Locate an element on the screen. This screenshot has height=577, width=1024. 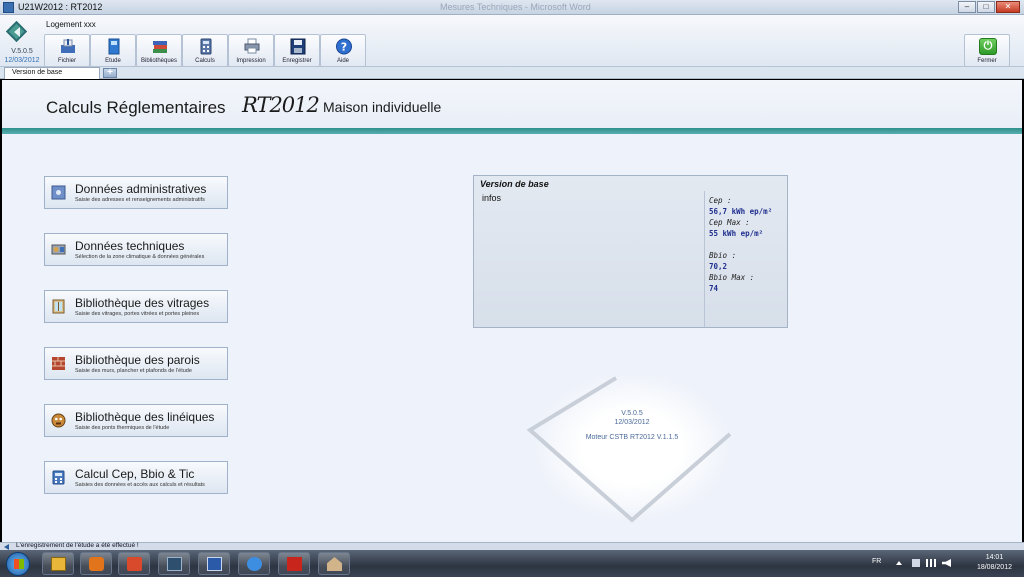
fermer-label: Fermer is located at coordinates (987, 61).